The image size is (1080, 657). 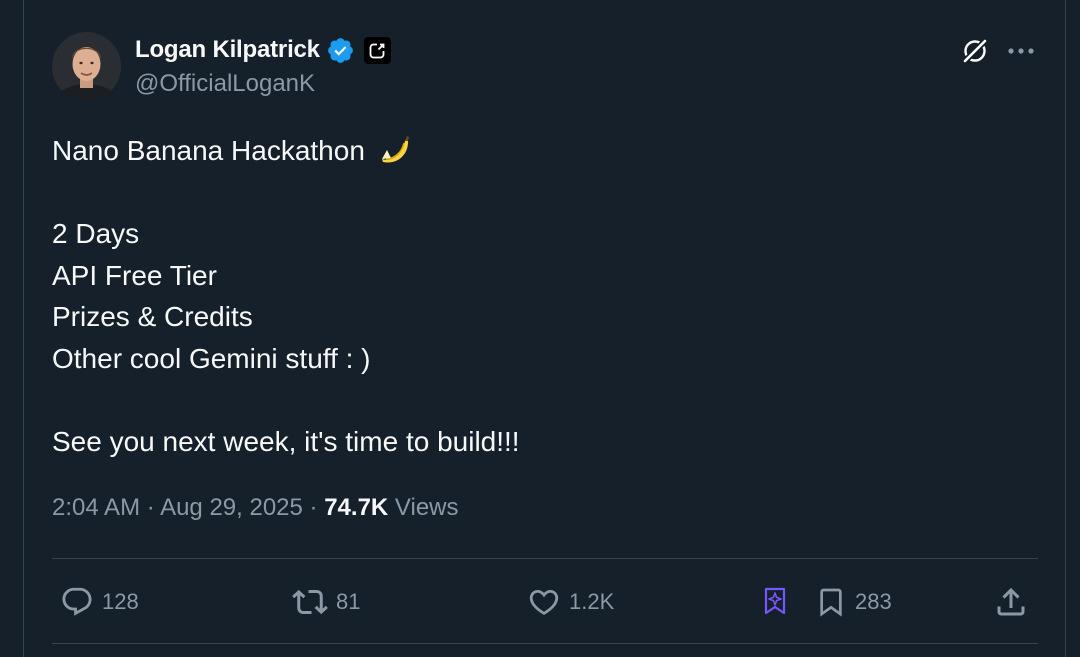 I want to click on like-button: 1.2K, so click(x=570, y=602).